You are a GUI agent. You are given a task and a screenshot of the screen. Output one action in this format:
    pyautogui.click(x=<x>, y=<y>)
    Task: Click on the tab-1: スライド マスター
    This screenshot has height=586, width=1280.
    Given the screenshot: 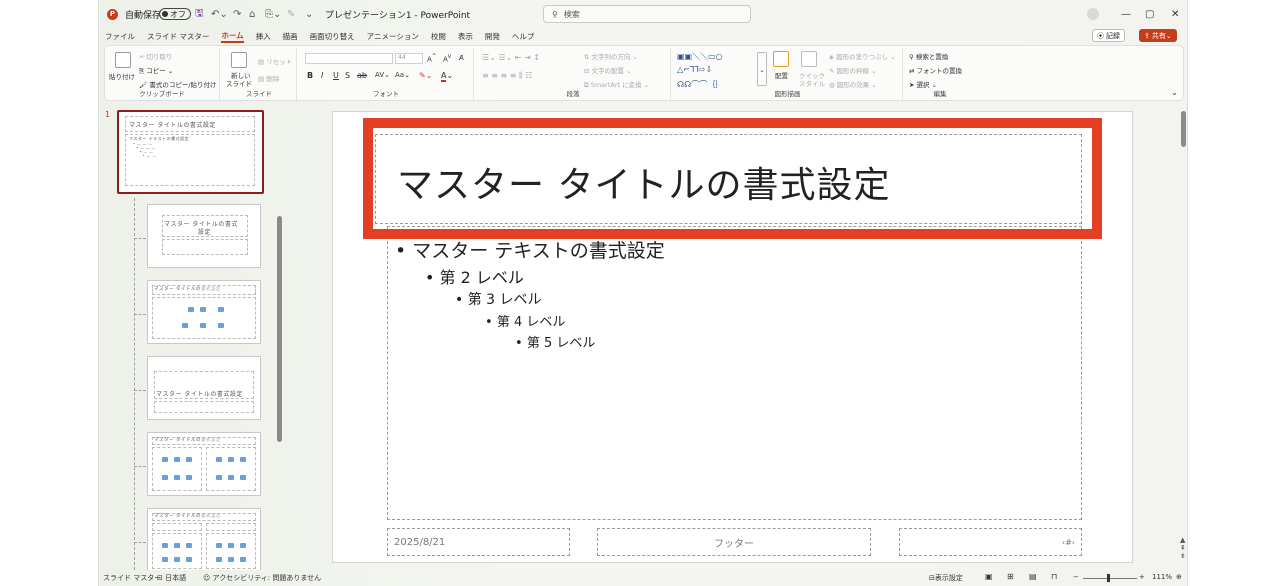 What is the action you would take?
    pyautogui.click(x=178, y=36)
    